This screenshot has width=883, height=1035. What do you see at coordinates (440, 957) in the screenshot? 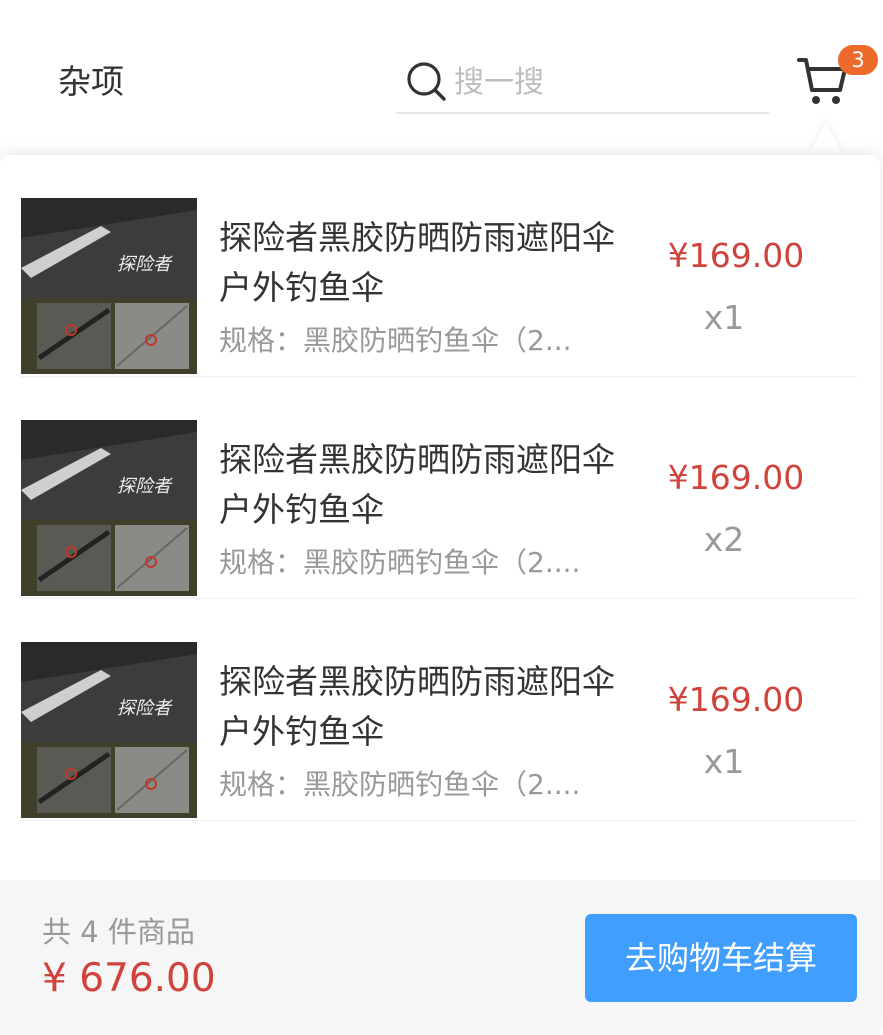
I see `cart-popup-footer: 共 4 件商品 ¥ 676.00 去购物车结算` at bounding box center [440, 957].